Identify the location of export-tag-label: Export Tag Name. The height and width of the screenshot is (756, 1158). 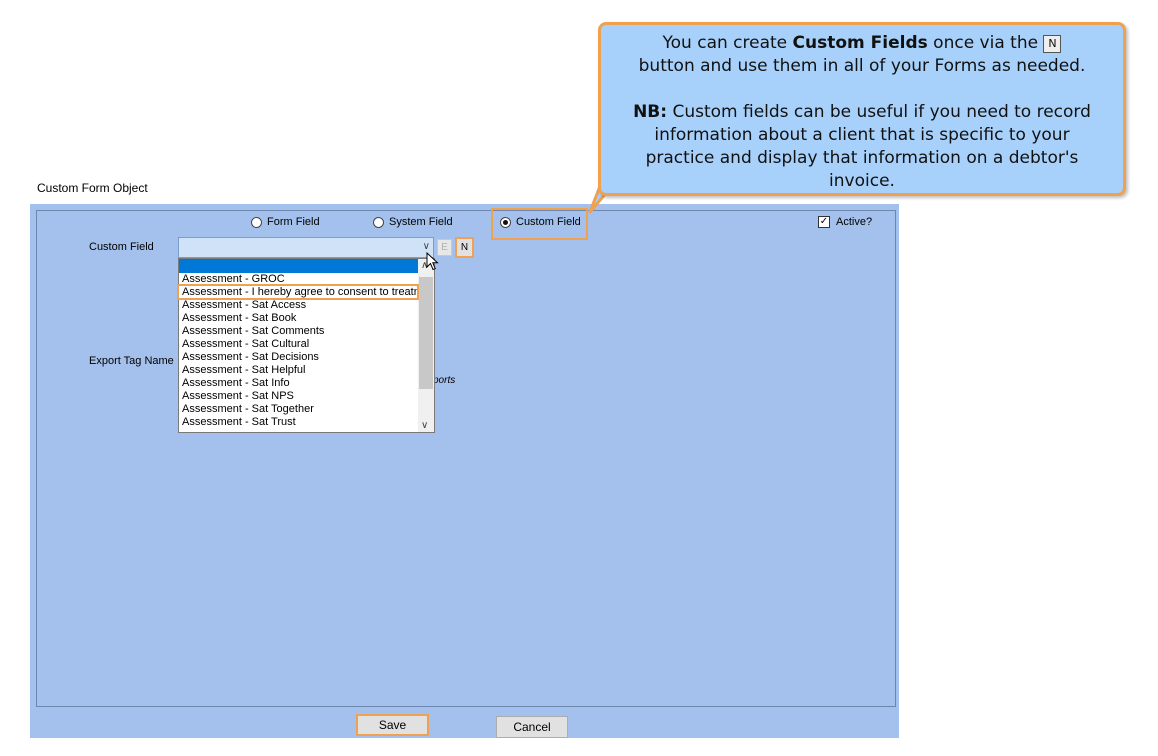
(131, 361).